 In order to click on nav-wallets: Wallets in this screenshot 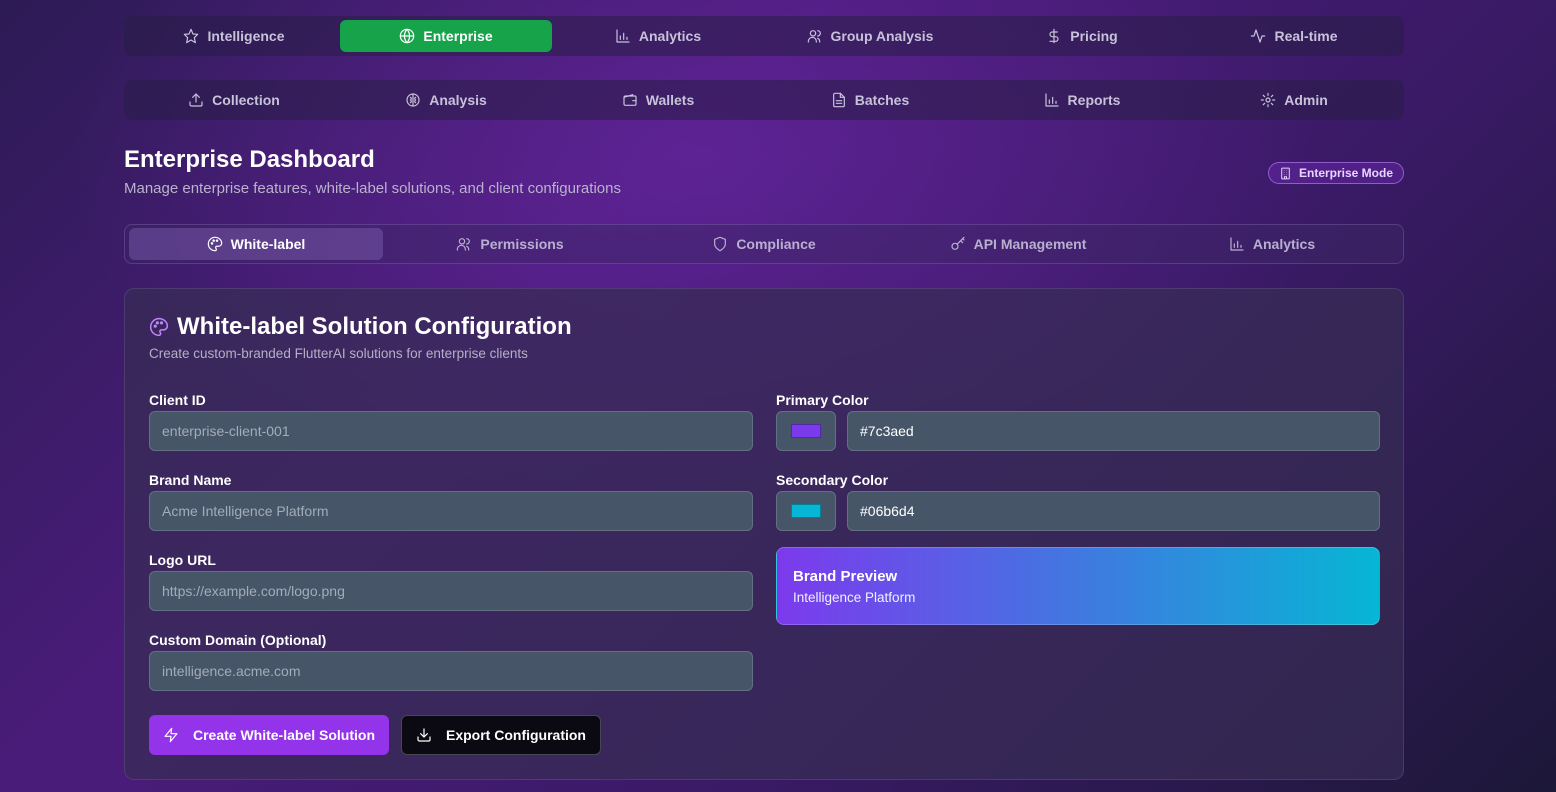, I will do `click(658, 100)`.